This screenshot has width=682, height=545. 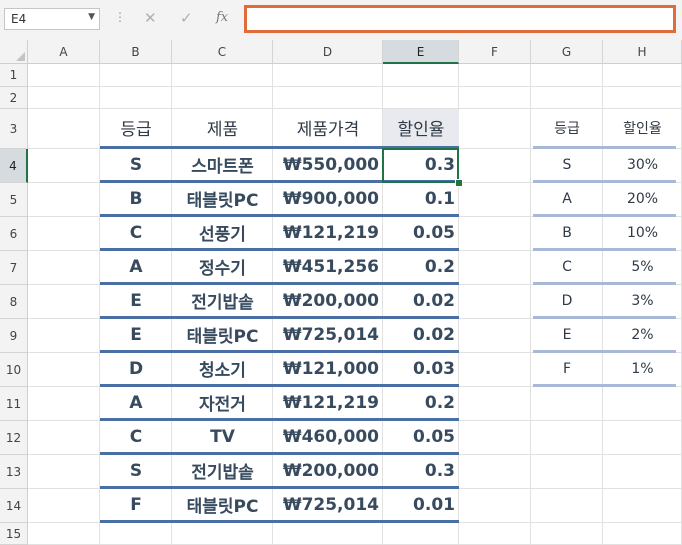 What do you see at coordinates (421, 52) in the screenshot?
I see `column-header-e: E` at bounding box center [421, 52].